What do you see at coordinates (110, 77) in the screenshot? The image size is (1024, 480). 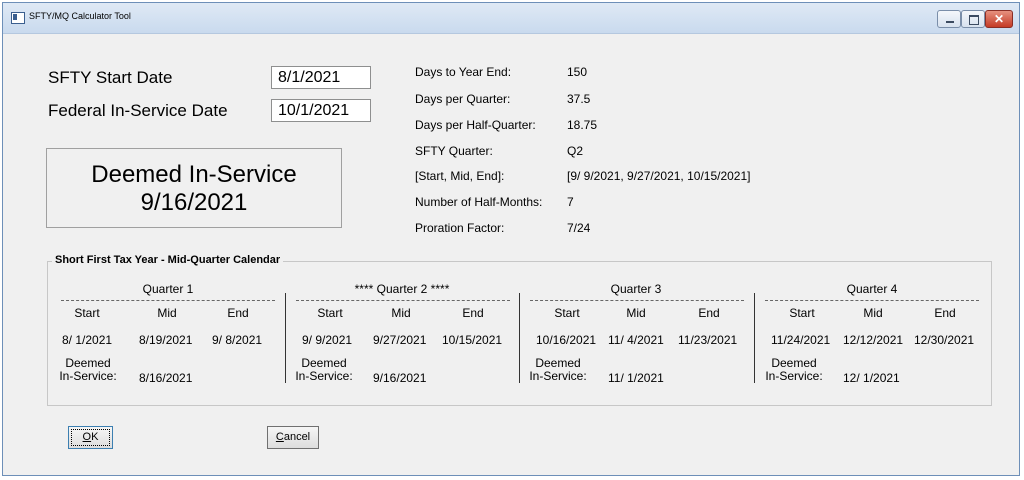 I see `sfty-start-label: SFTY Start Date` at bounding box center [110, 77].